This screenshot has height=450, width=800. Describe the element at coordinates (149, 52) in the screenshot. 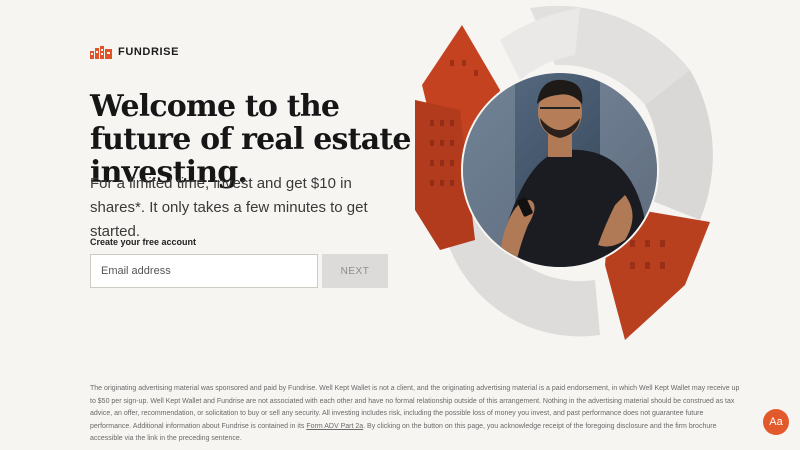

I see `brand-name: FUNDRISE` at that location.